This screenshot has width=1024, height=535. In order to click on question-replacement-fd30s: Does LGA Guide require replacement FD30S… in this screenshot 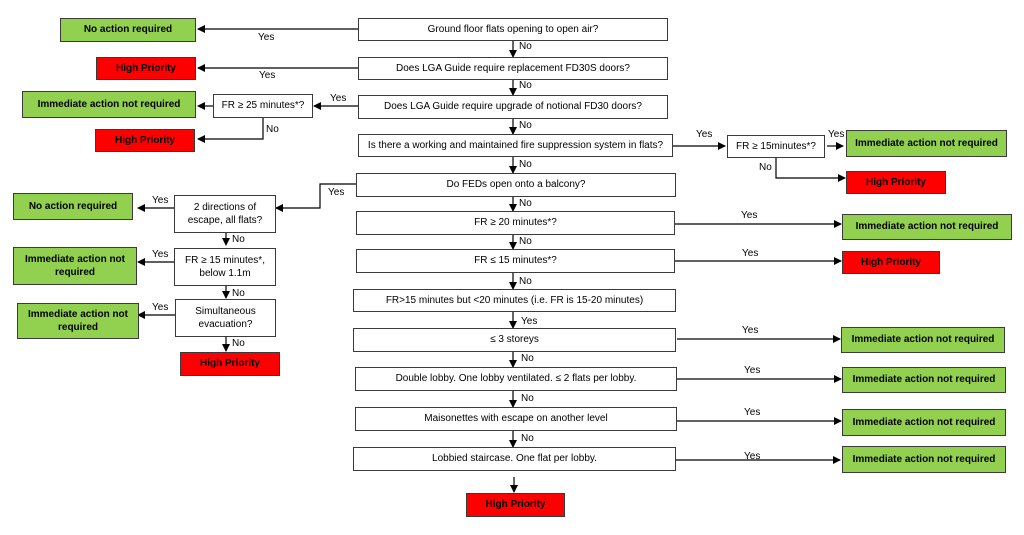, I will do `click(513, 68)`.